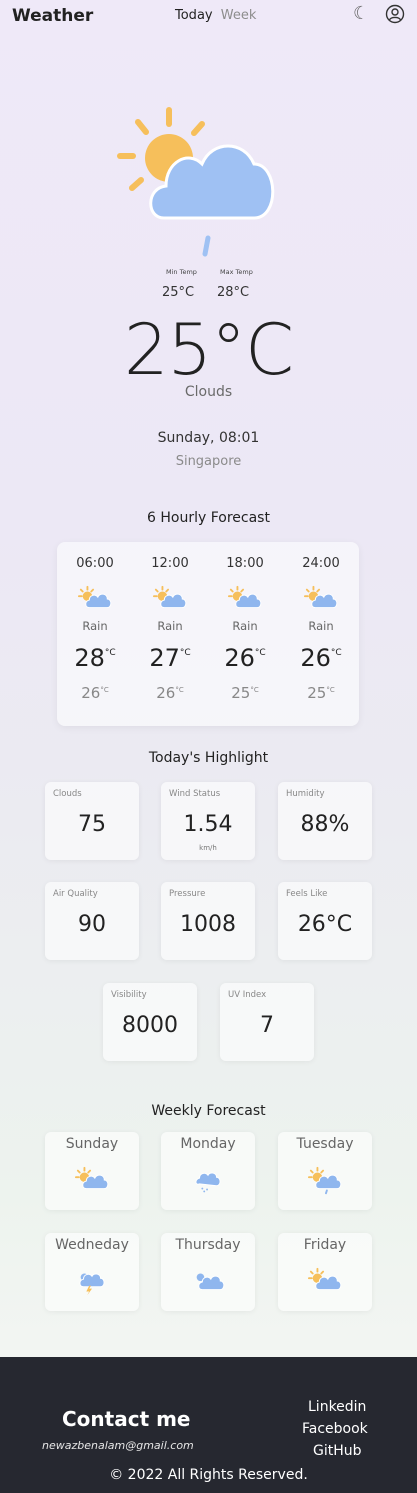 Image resolution: width=417 pixels, height=1493 pixels. Describe the element at coordinates (321, 563) in the screenshot. I see `hourly-time: 24:00` at that location.